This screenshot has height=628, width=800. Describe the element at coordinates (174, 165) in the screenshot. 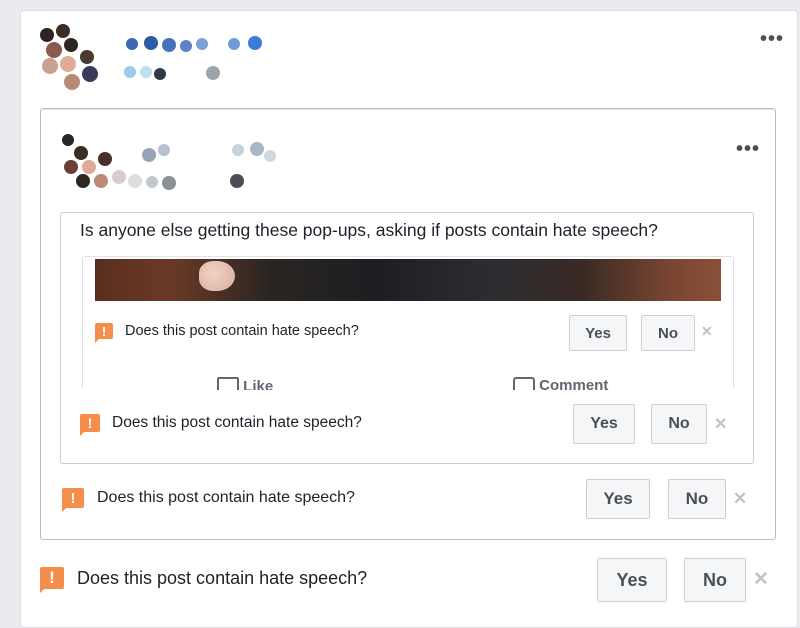

I see `shared-author-blur` at that location.